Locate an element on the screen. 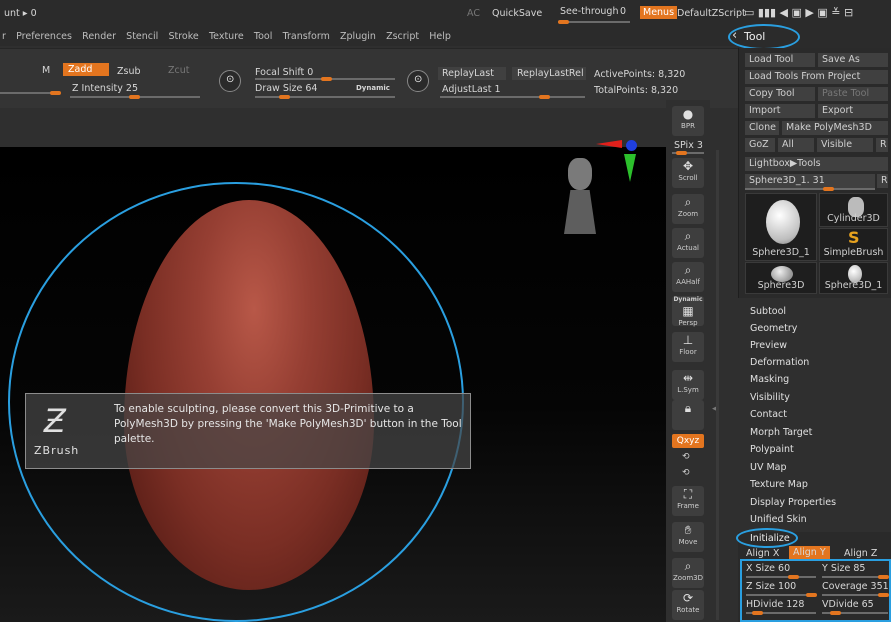 The width and height of the screenshot is (891, 622). tool-back-icon: ‹ is located at coordinates (734, 35).